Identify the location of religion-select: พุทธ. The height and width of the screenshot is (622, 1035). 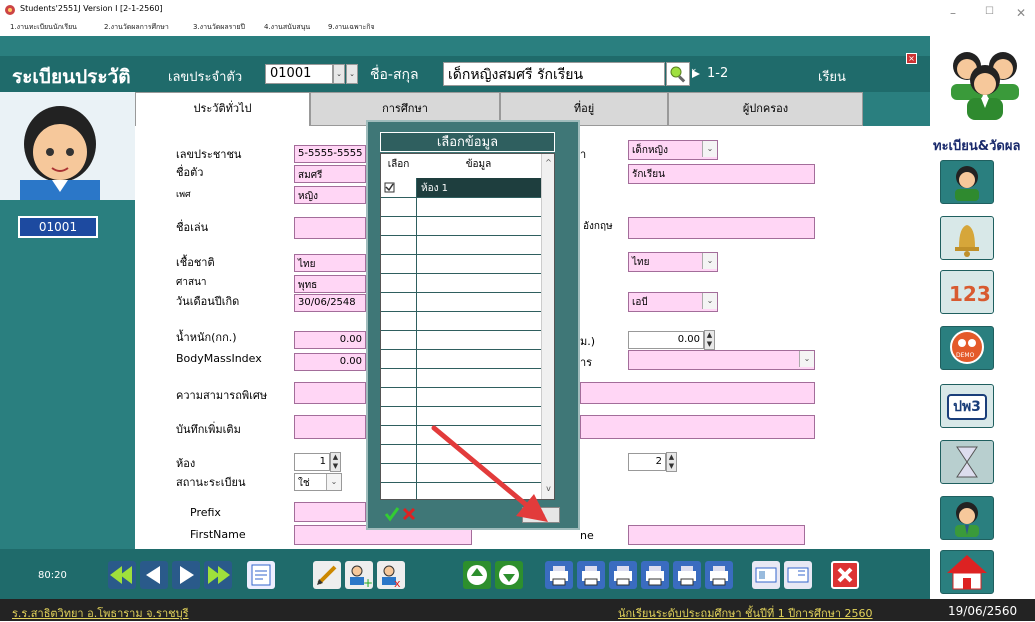
(330, 284).